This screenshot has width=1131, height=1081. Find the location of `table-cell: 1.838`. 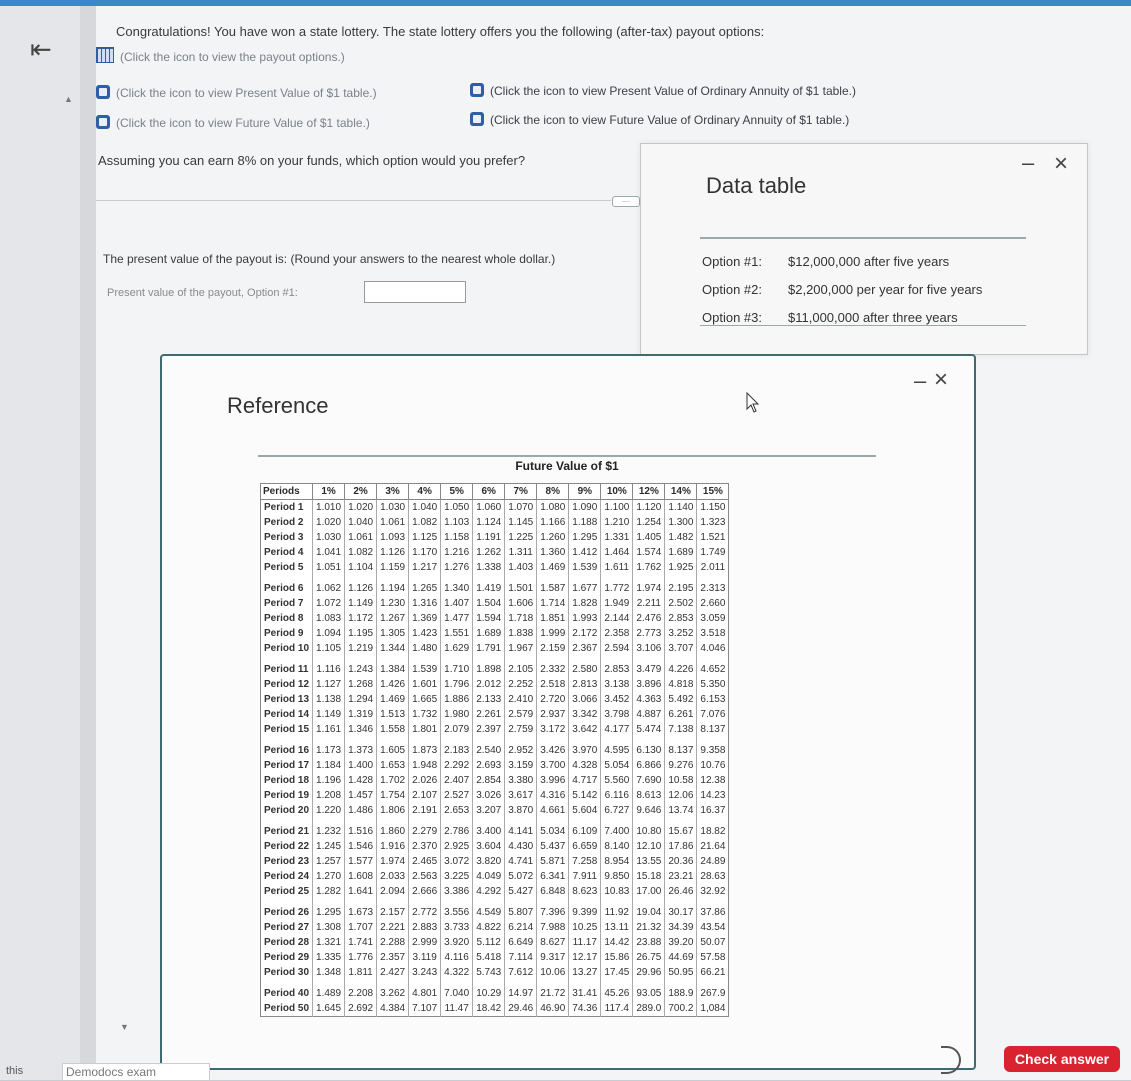

table-cell: 1.838 is located at coordinates (520, 633).